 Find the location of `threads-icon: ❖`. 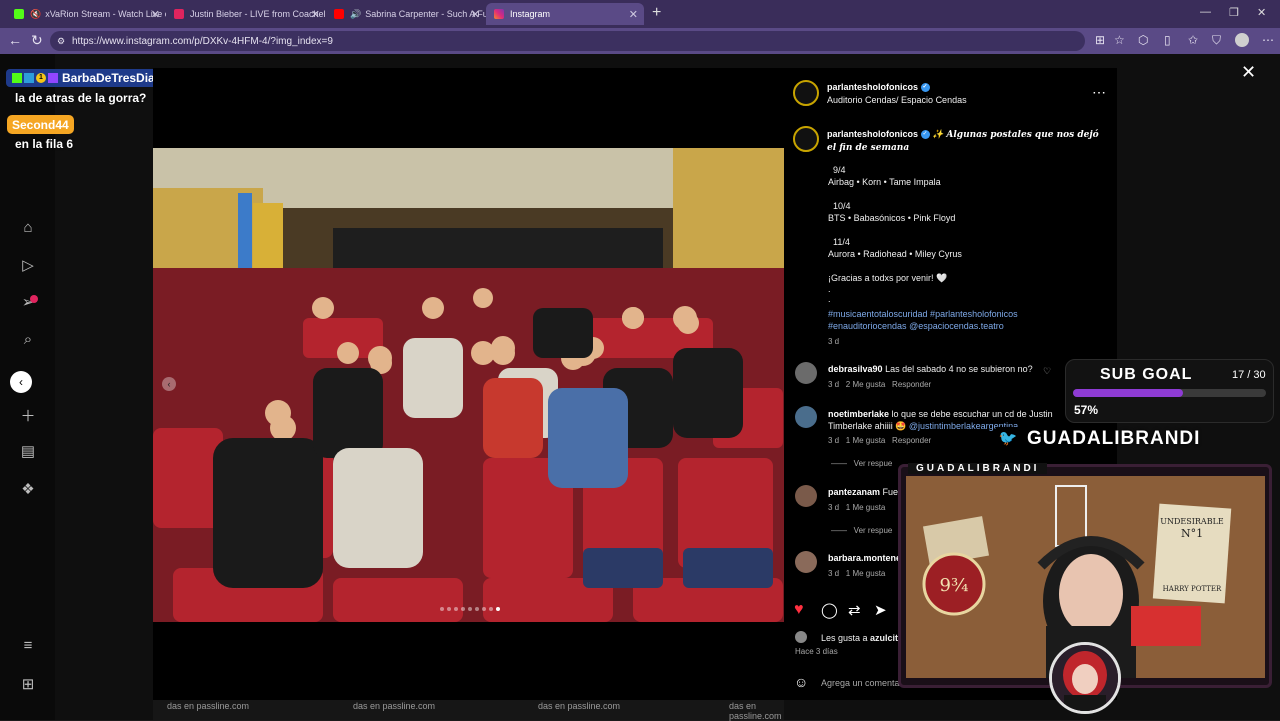

threads-icon: ❖ is located at coordinates (28, 489).